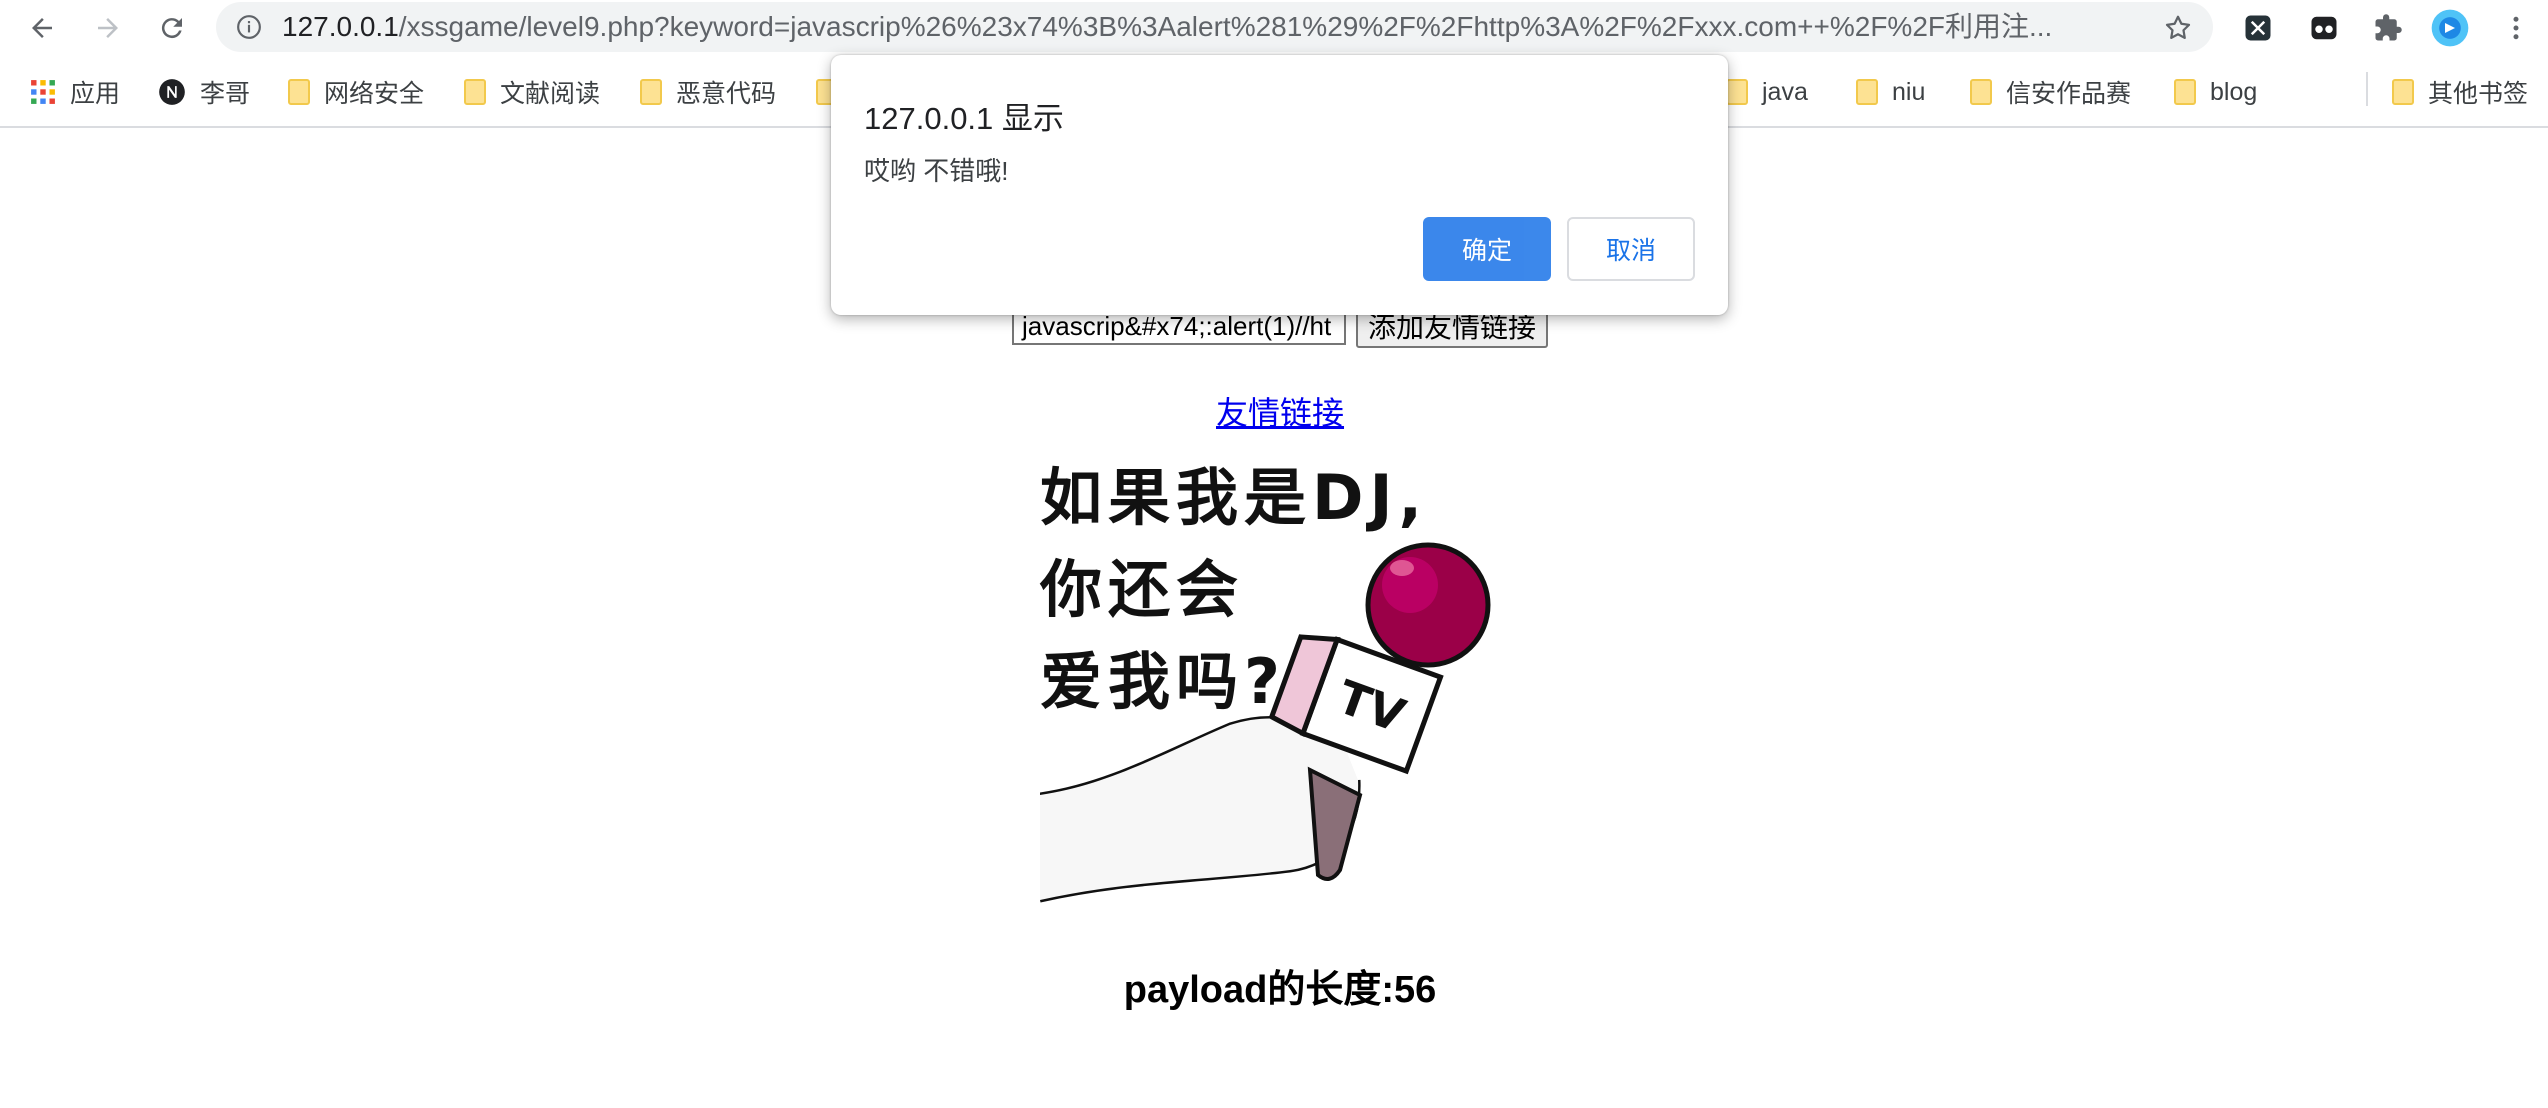 Image resolution: width=2548 pixels, height=1108 pixels. Describe the element at coordinates (172, 92) in the screenshot. I see `notion-icon` at that location.